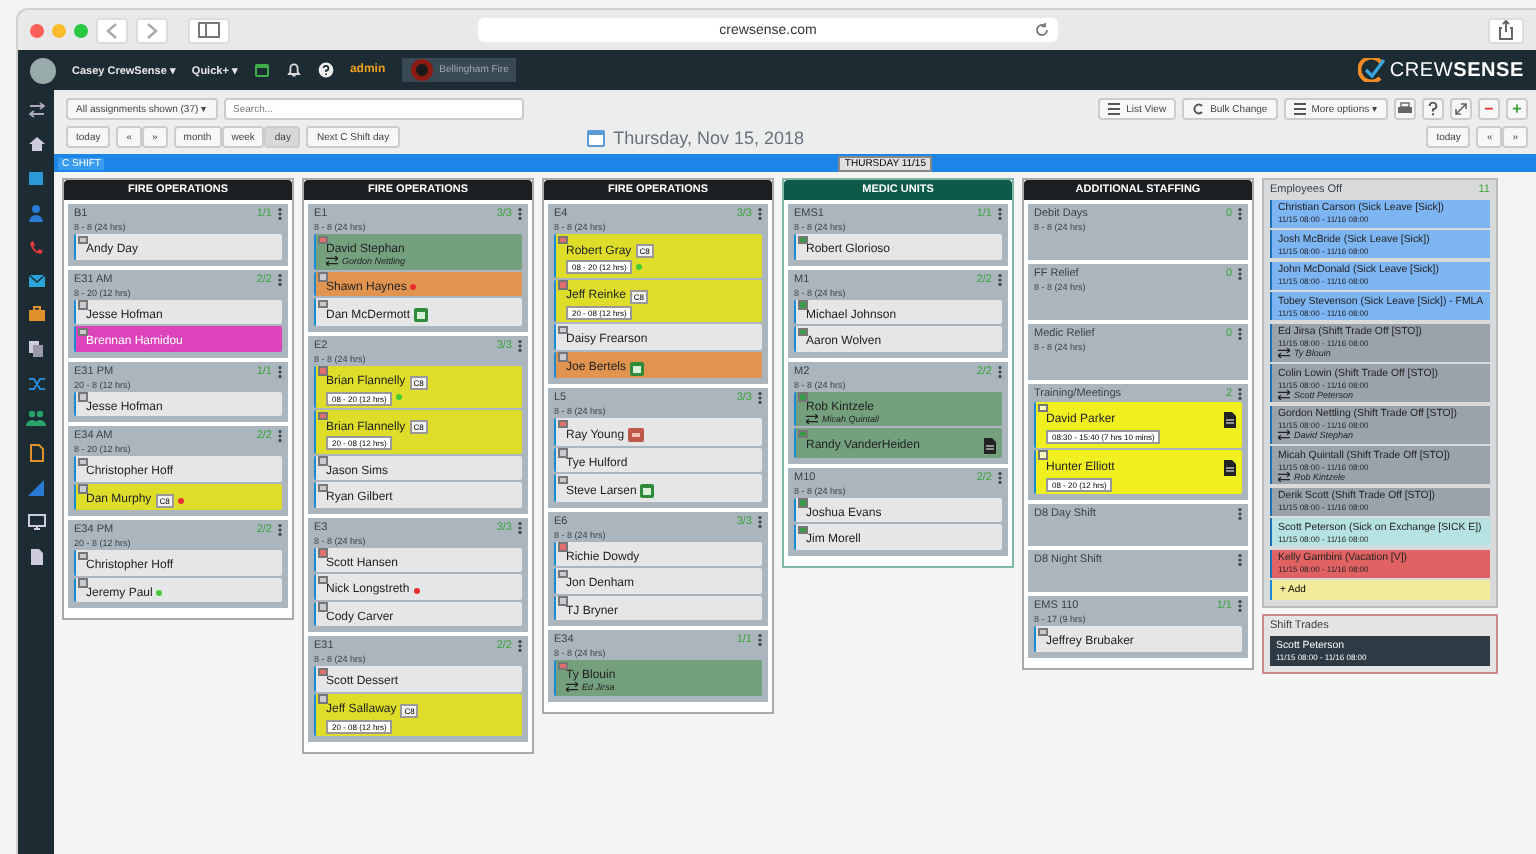 Image resolution: width=1536 pixels, height=854 pixels. What do you see at coordinates (36, 144) in the screenshot?
I see `home-icon` at bounding box center [36, 144].